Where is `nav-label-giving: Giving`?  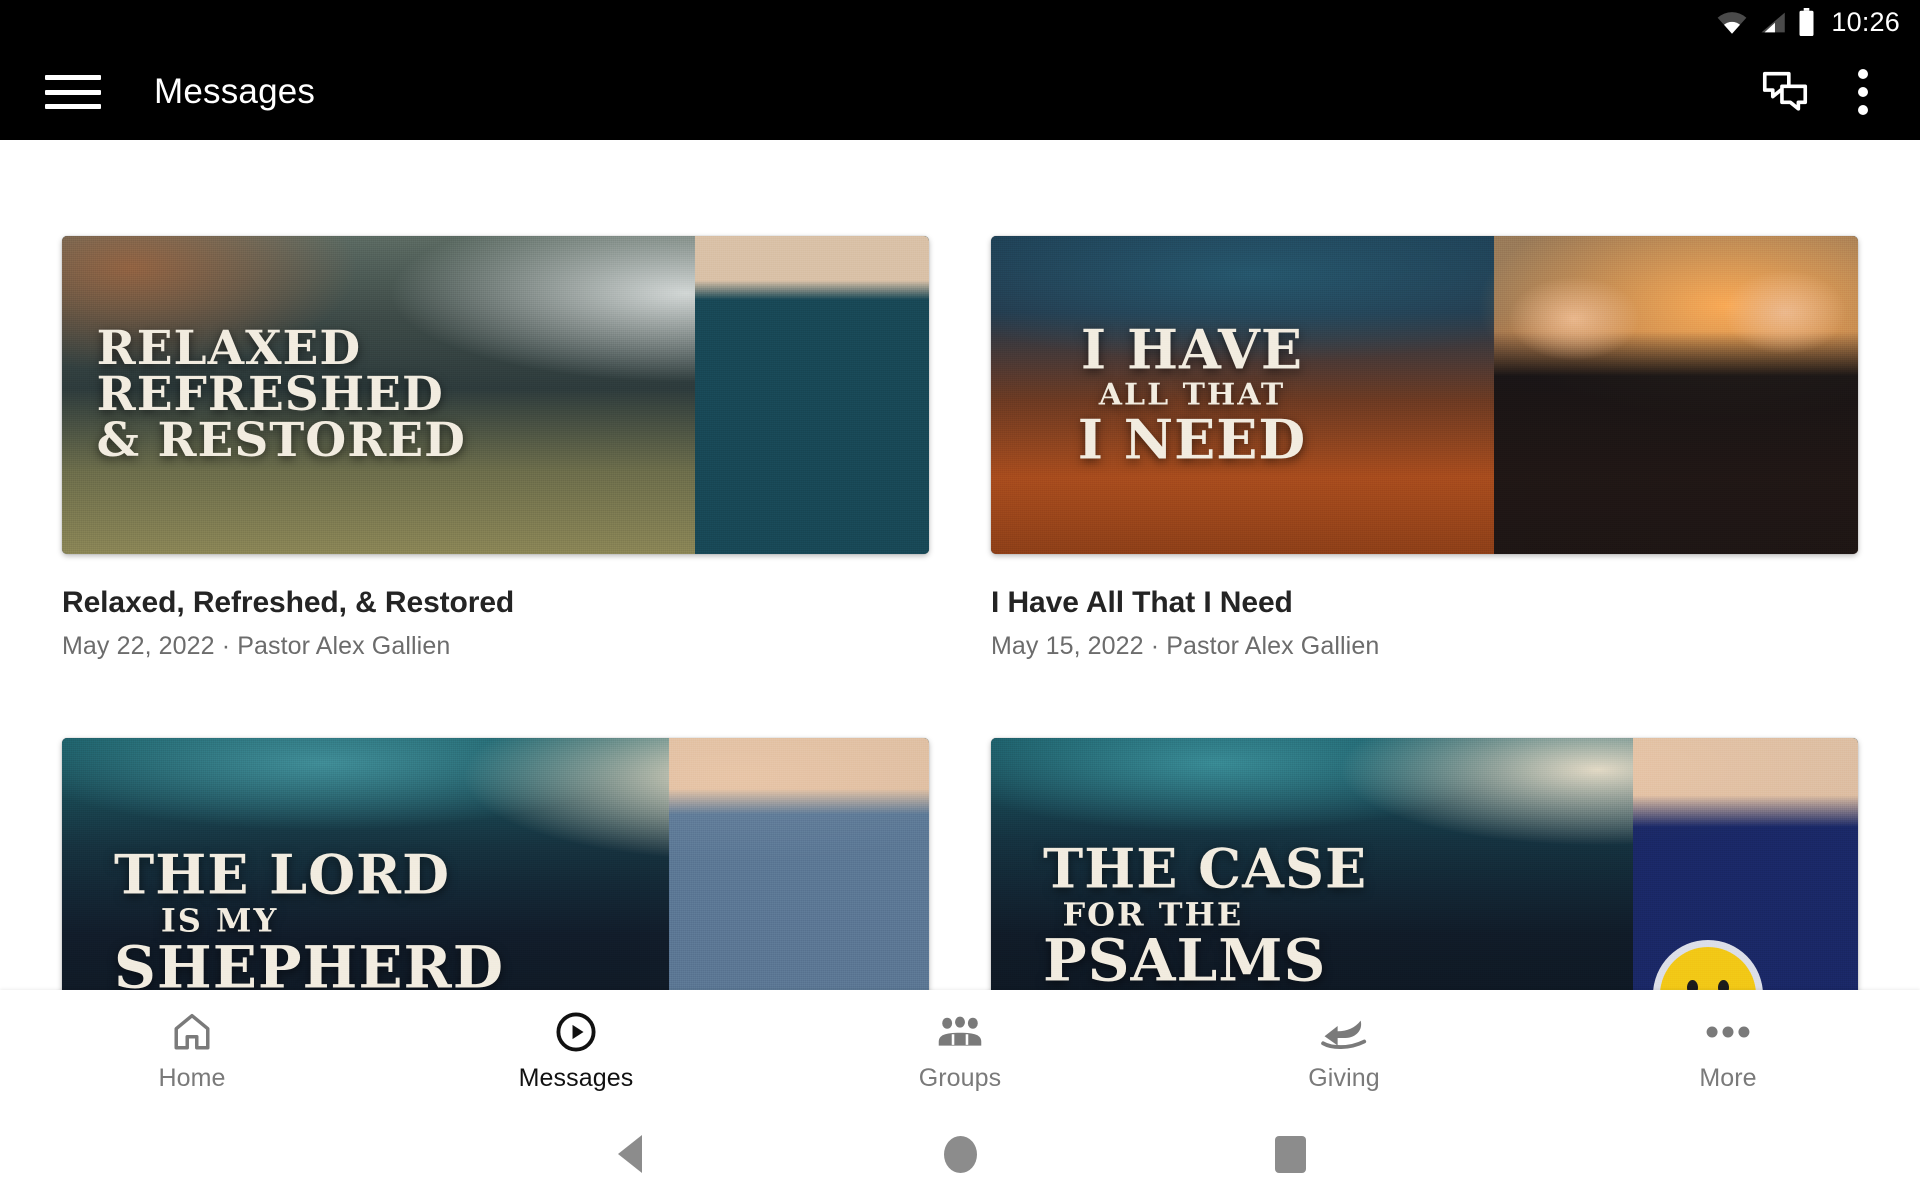 nav-label-giving: Giving is located at coordinates (1344, 1078).